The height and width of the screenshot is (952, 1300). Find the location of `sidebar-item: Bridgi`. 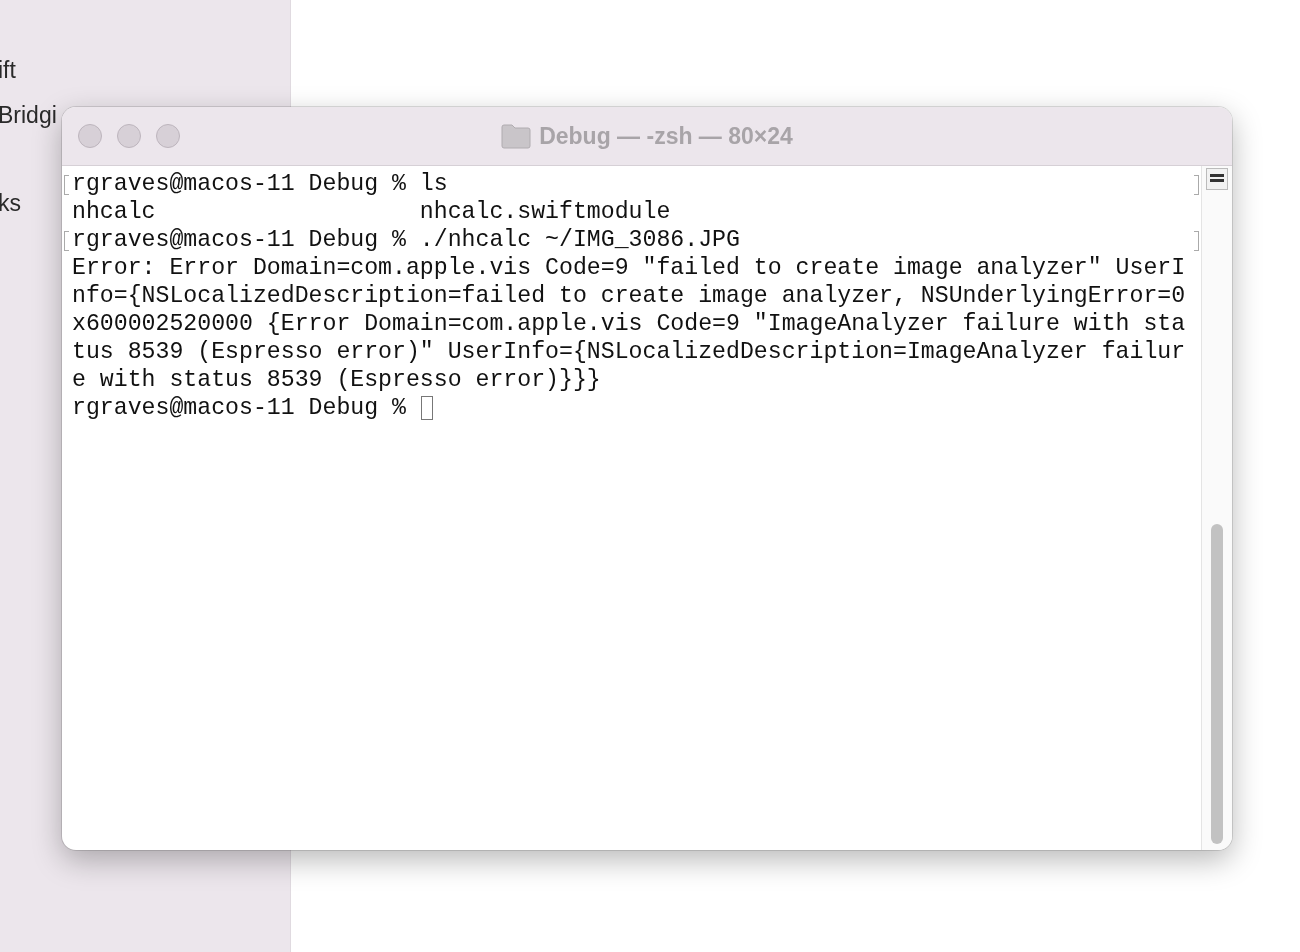

sidebar-item: Bridgi is located at coordinates (28, 115).